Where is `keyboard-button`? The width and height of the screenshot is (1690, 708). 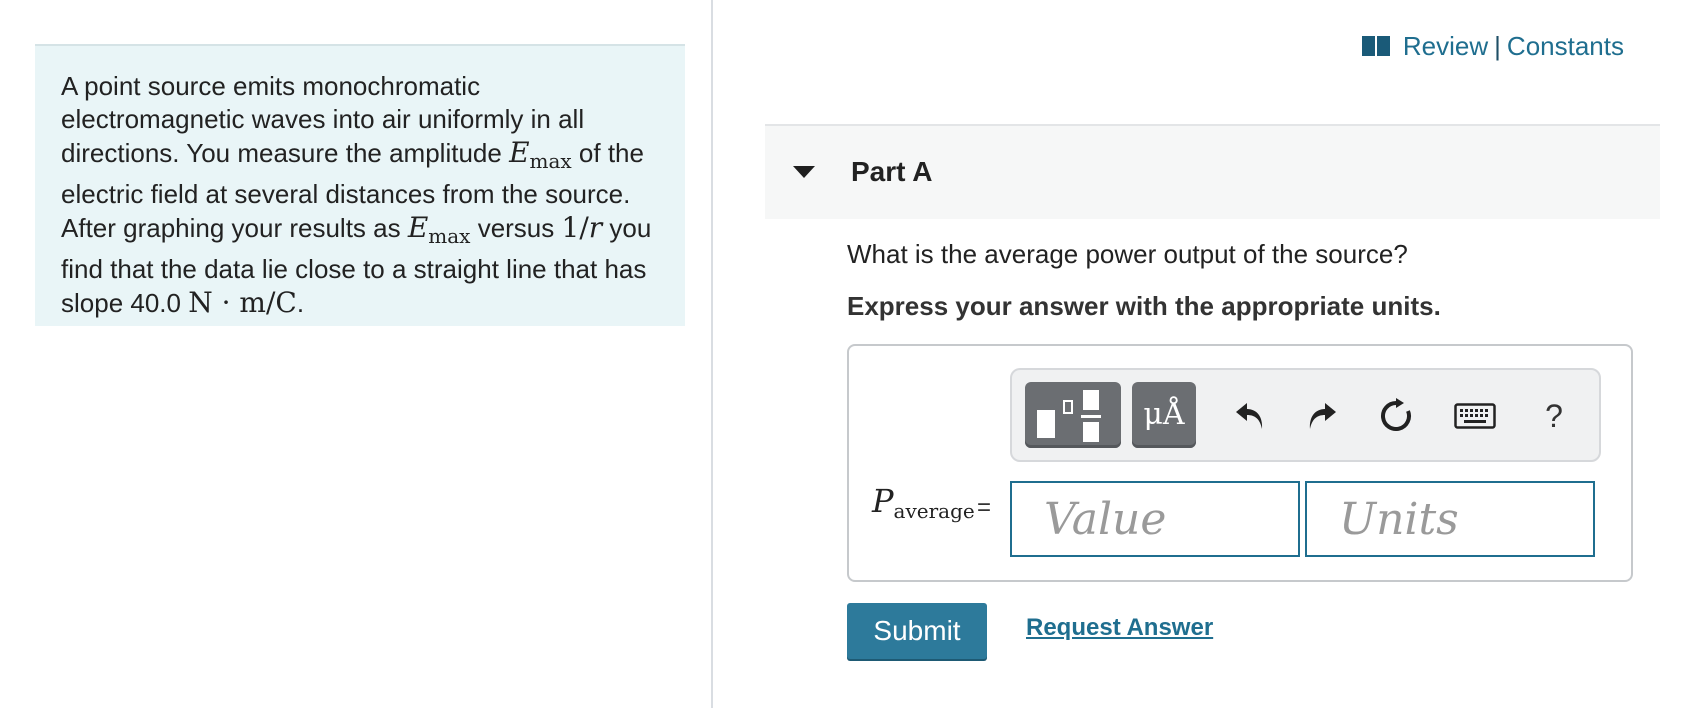 keyboard-button is located at coordinates (1475, 416).